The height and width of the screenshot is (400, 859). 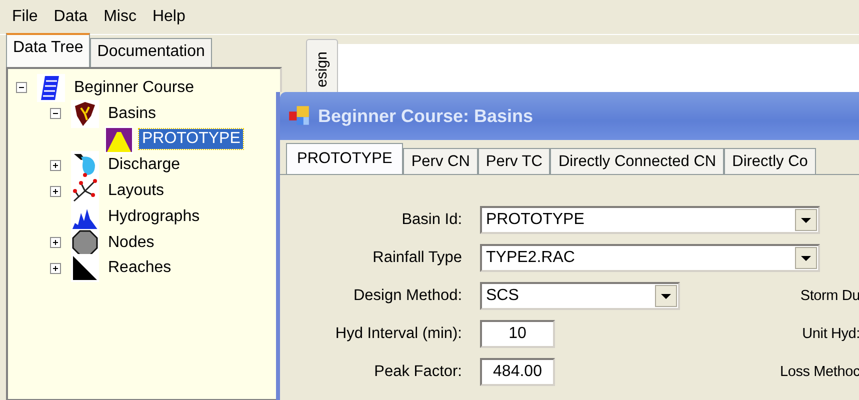 What do you see at coordinates (345, 158) in the screenshot?
I see `tab: PROTOTYPE` at bounding box center [345, 158].